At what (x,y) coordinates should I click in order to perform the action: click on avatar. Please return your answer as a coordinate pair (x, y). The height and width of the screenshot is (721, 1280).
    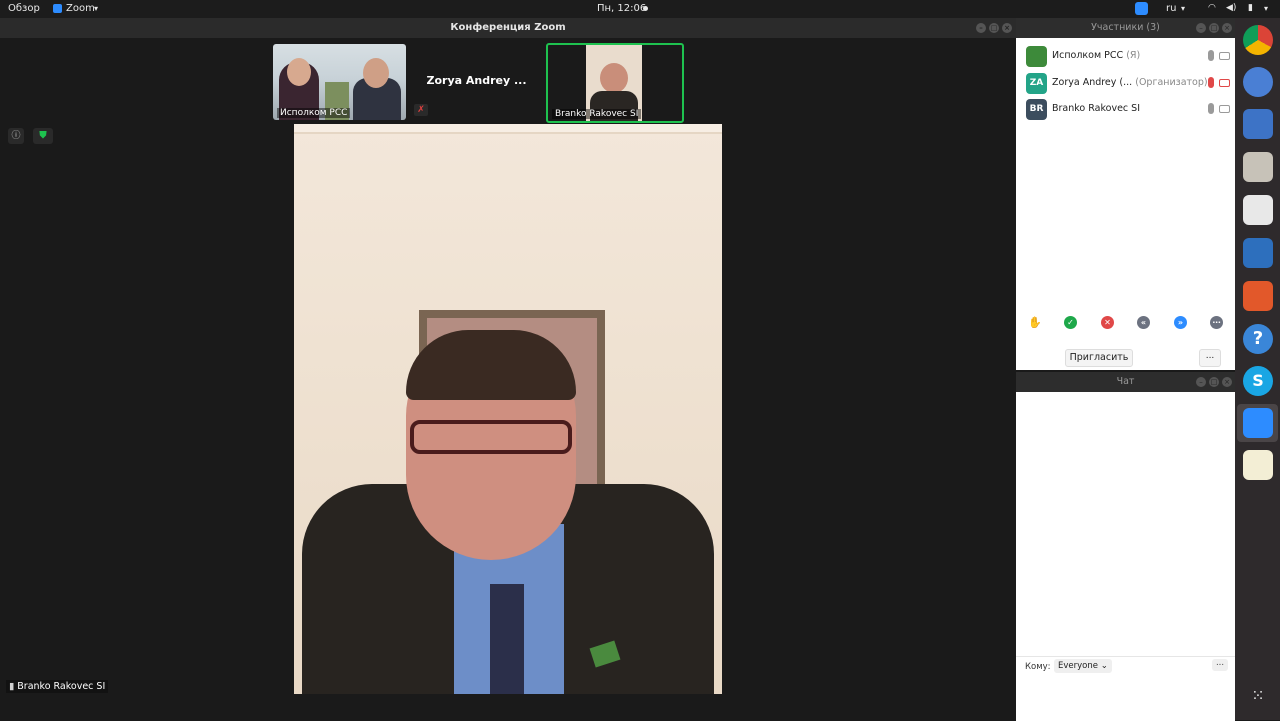
    Looking at the image, I should click on (1036, 56).